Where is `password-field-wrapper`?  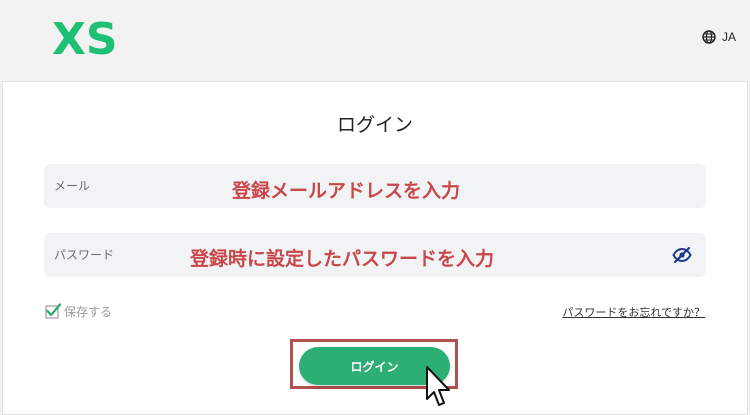
password-field-wrapper is located at coordinates (375, 255).